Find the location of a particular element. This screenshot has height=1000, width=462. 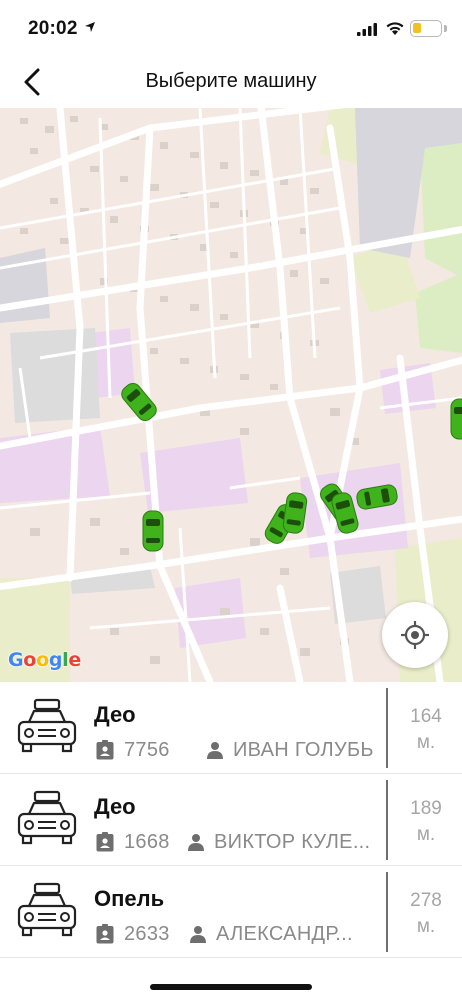

list-item: Део 1668 ВИКТОР КУЛЕ... 189 м. is located at coordinates (231, 820).